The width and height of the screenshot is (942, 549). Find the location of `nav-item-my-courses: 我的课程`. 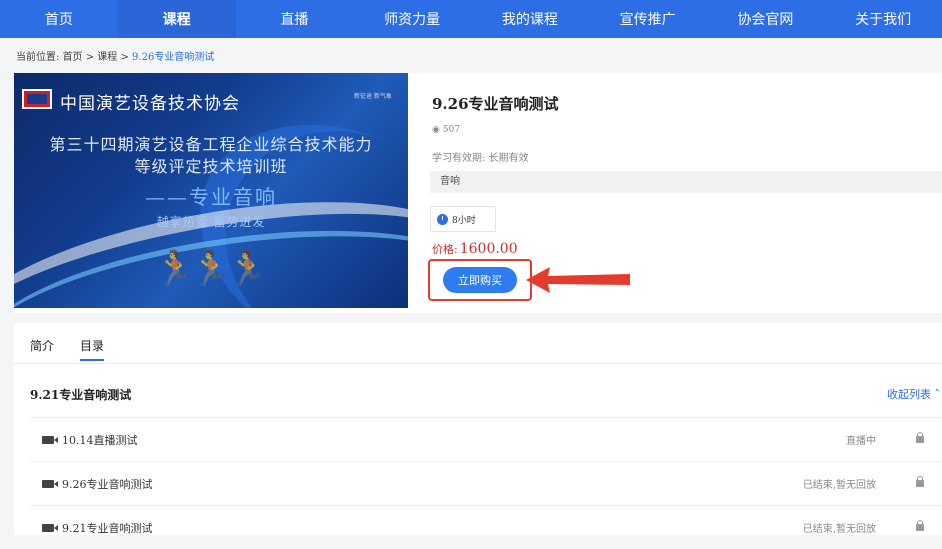

nav-item-my-courses: 我的课程 is located at coordinates (530, 19).